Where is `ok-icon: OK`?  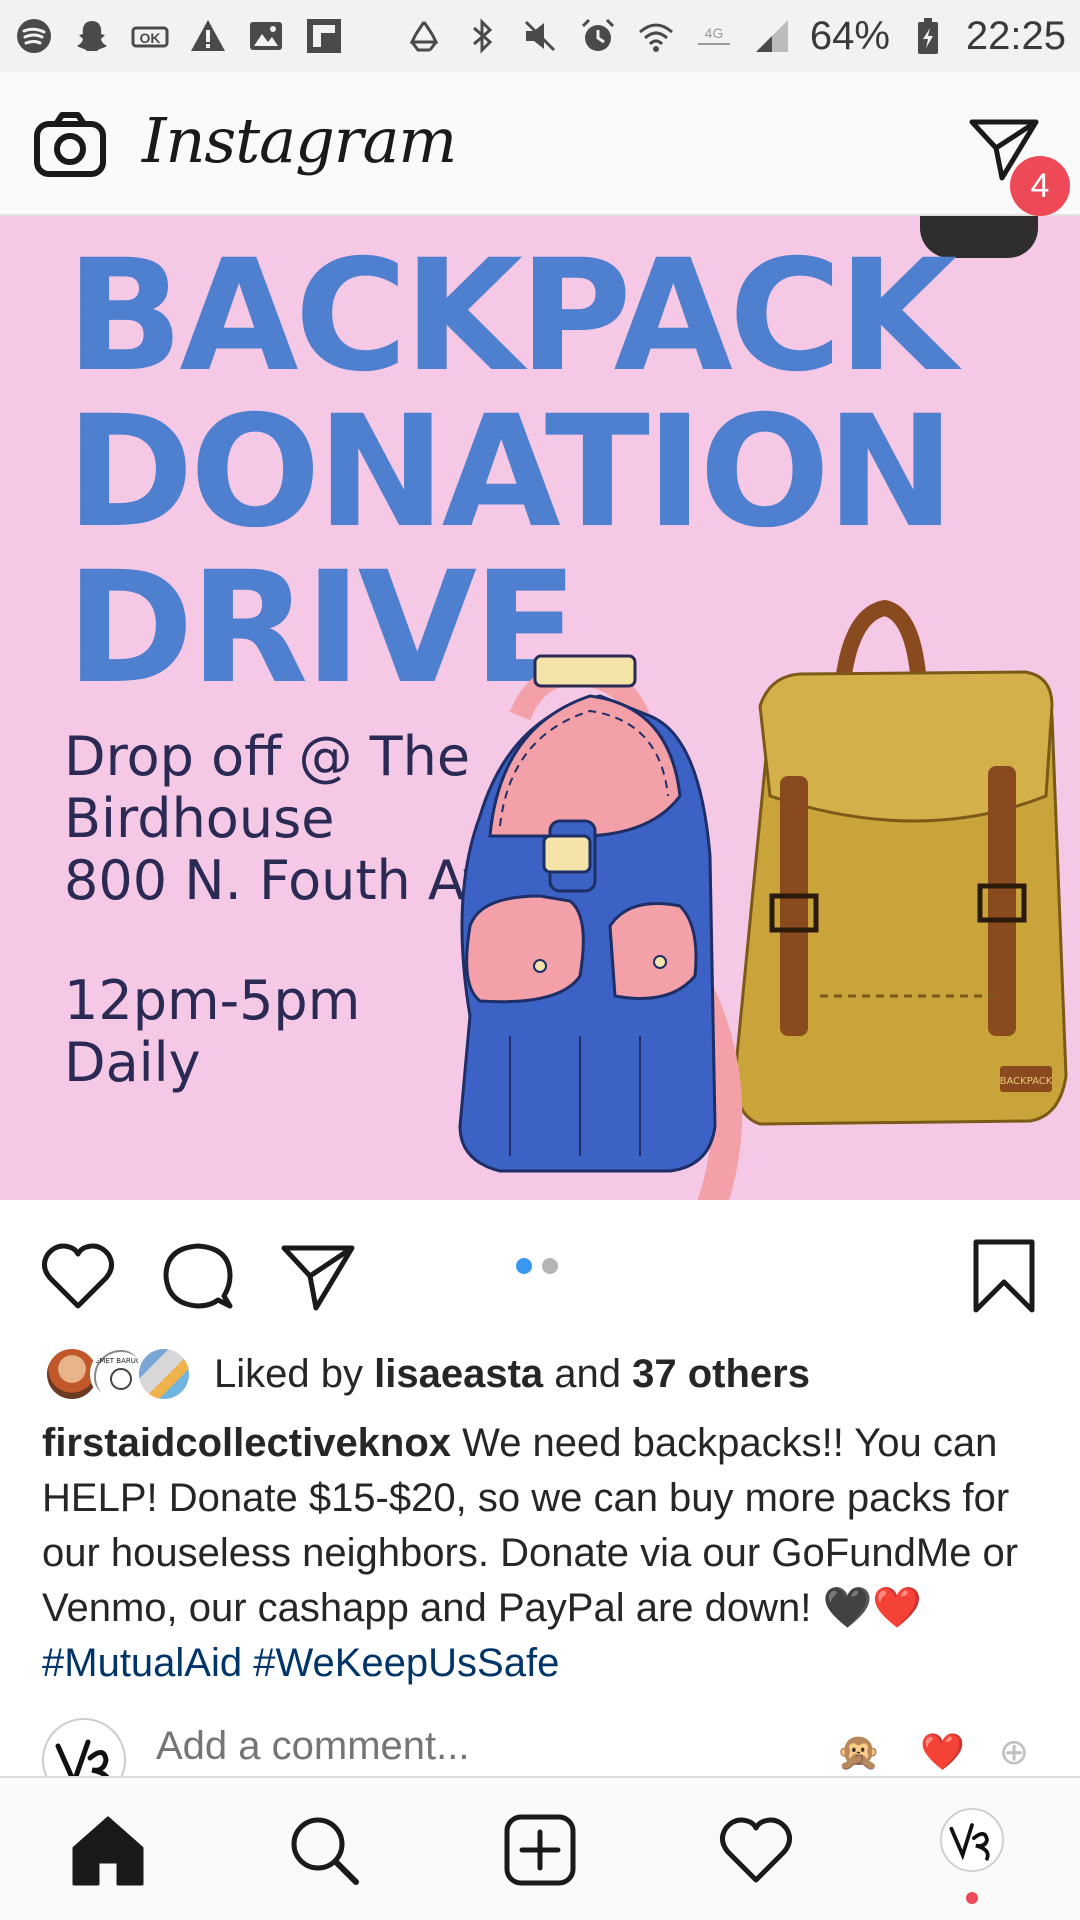 ok-icon: OK is located at coordinates (150, 36).